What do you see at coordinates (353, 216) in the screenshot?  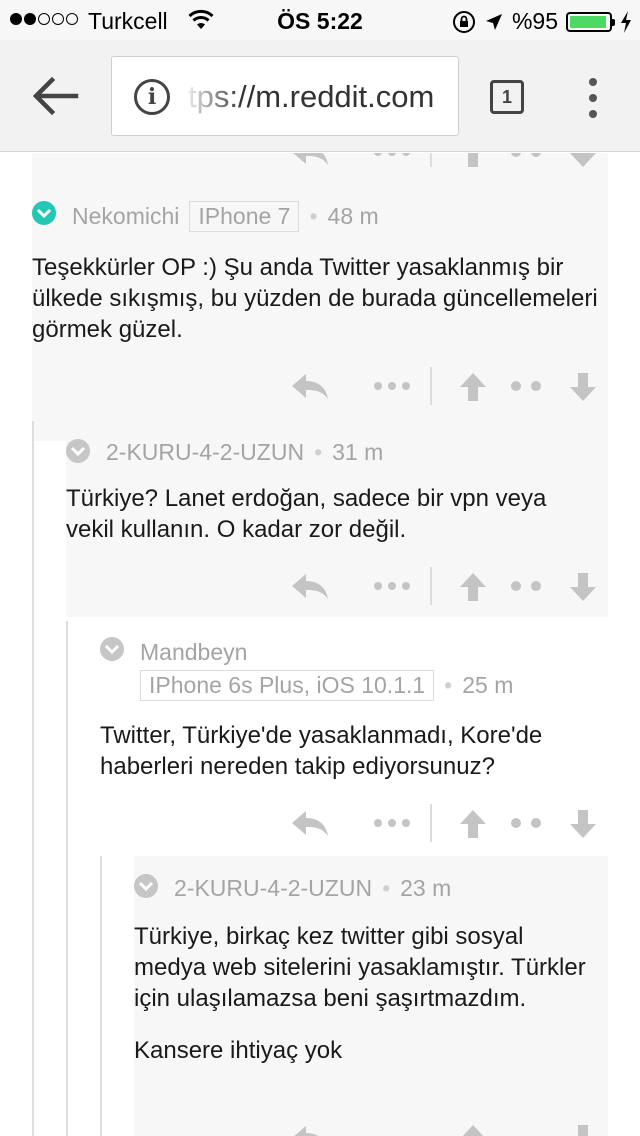 I see `comment-time: 48 m` at bounding box center [353, 216].